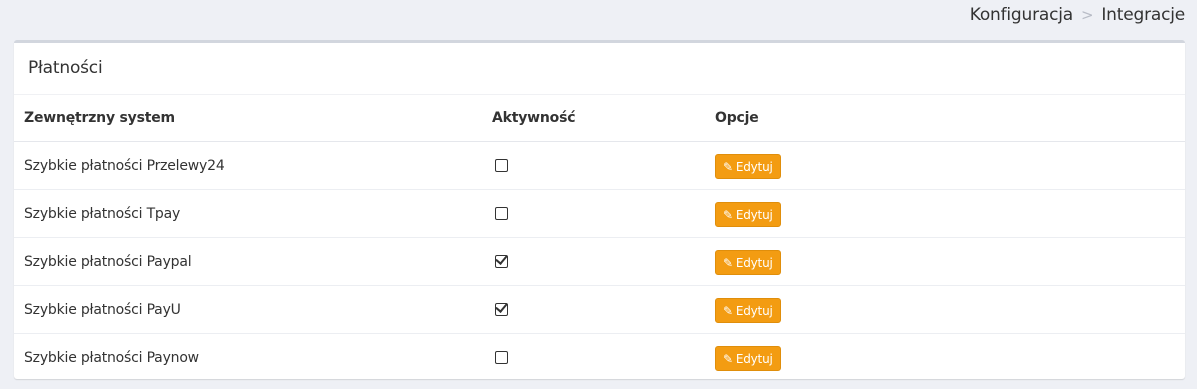  Describe the element at coordinates (945, 118) in the screenshot. I see `column-header-options: Opcje` at that location.